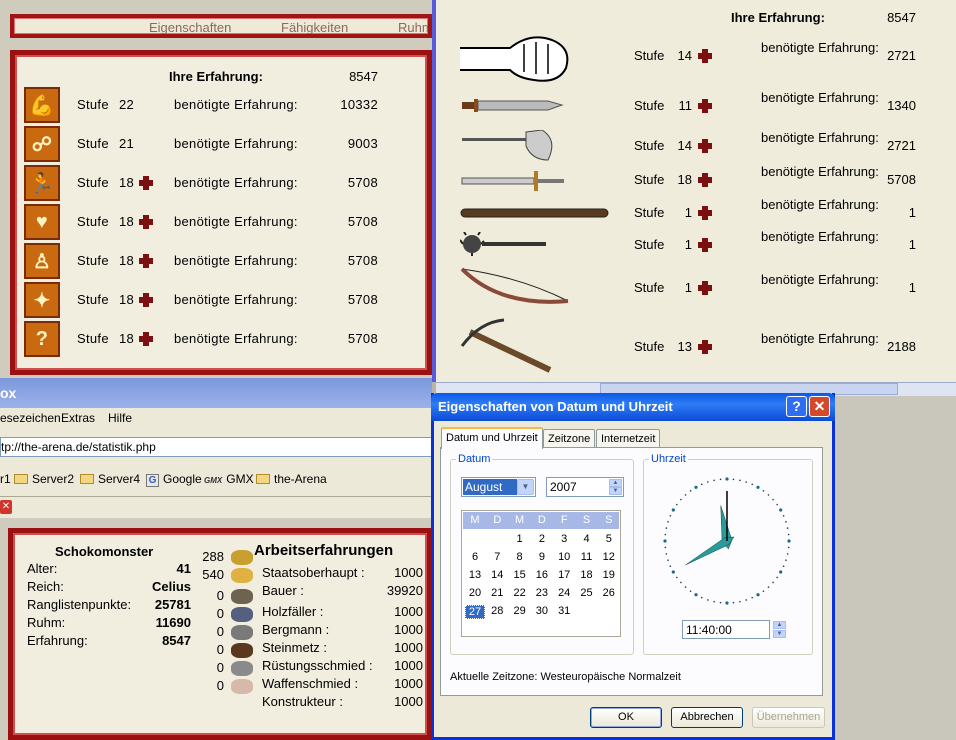 The image size is (956, 740). I want to click on calendar-day: 4, so click(587, 539).